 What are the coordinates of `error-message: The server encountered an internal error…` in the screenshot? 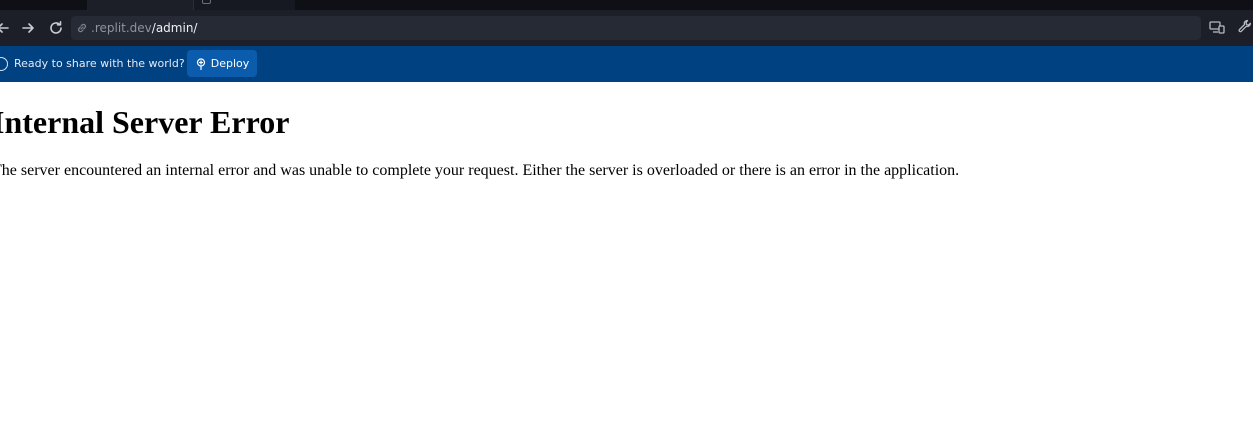 It's located at (480, 170).